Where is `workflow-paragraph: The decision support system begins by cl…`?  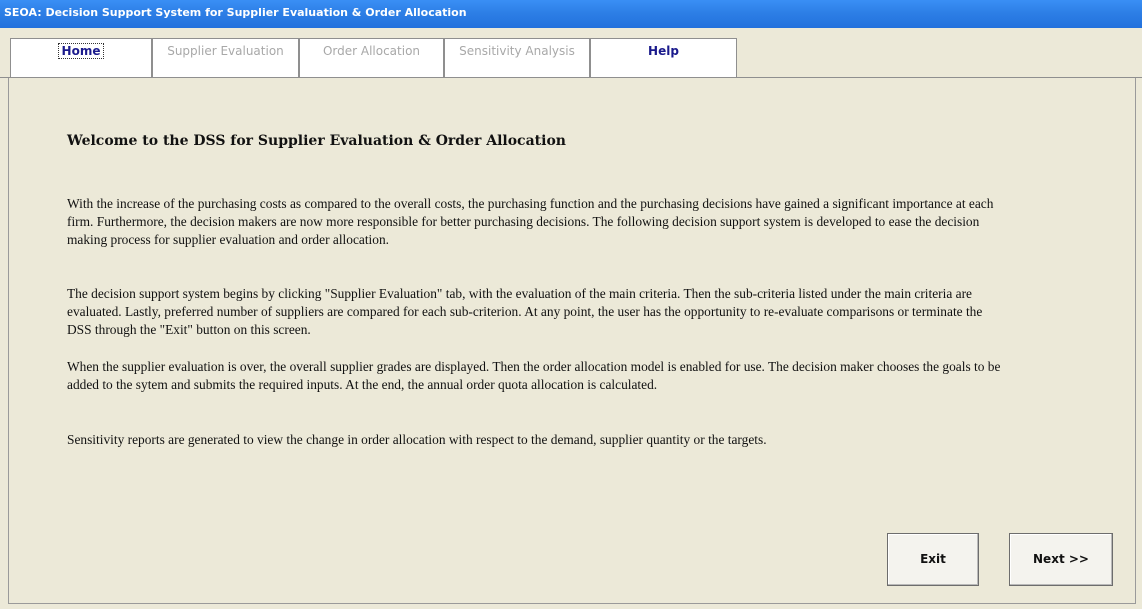
workflow-paragraph: The decision support system begins by cl… is located at coordinates (525, 311).